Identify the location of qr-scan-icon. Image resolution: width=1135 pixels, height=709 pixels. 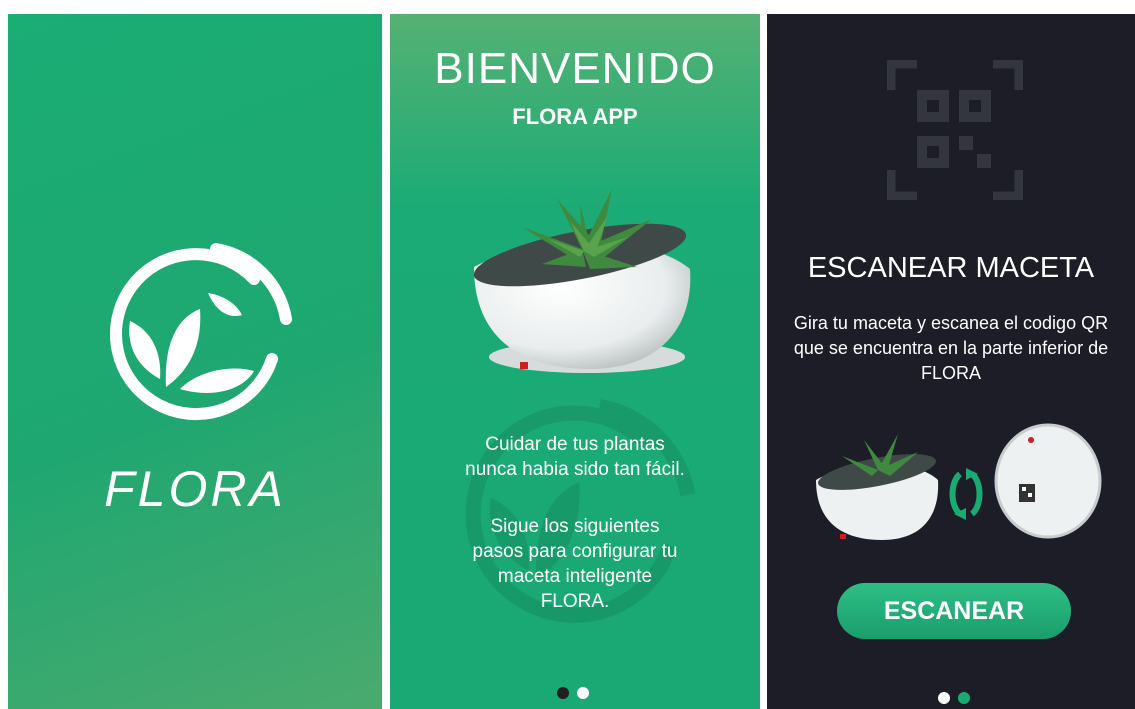
(955, 130).